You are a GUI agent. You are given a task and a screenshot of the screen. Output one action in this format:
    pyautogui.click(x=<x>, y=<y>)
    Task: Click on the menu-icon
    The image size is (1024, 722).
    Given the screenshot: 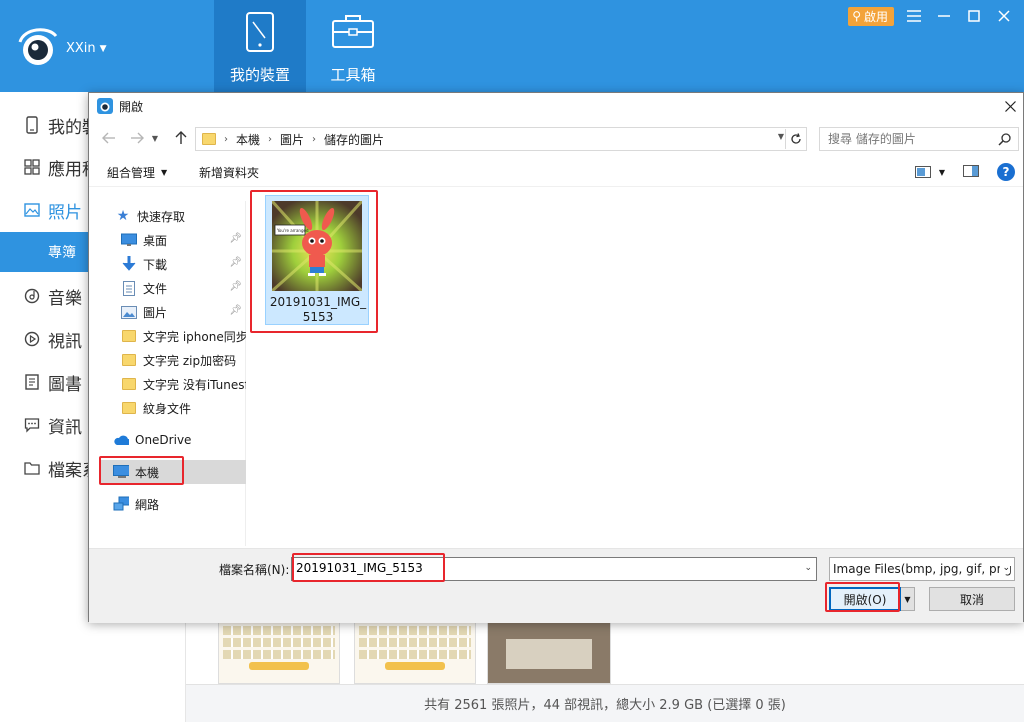 What is the action you would take?
    pyautogui.click(x=914, y=16)
    